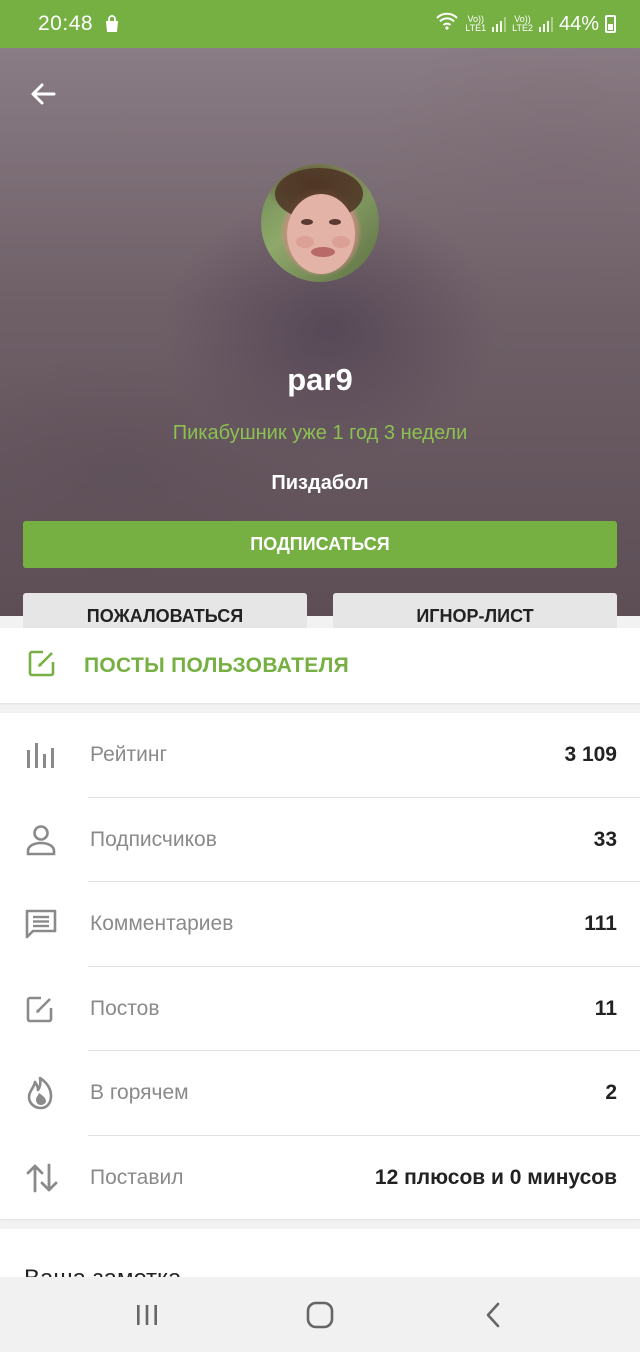 This screenshot has width=640, height=1352. What do you see at coordinates (320, 1093) in the screenshot?
I see `stat-row-hot: В горячем 2` at bounding box center [320, 1093].